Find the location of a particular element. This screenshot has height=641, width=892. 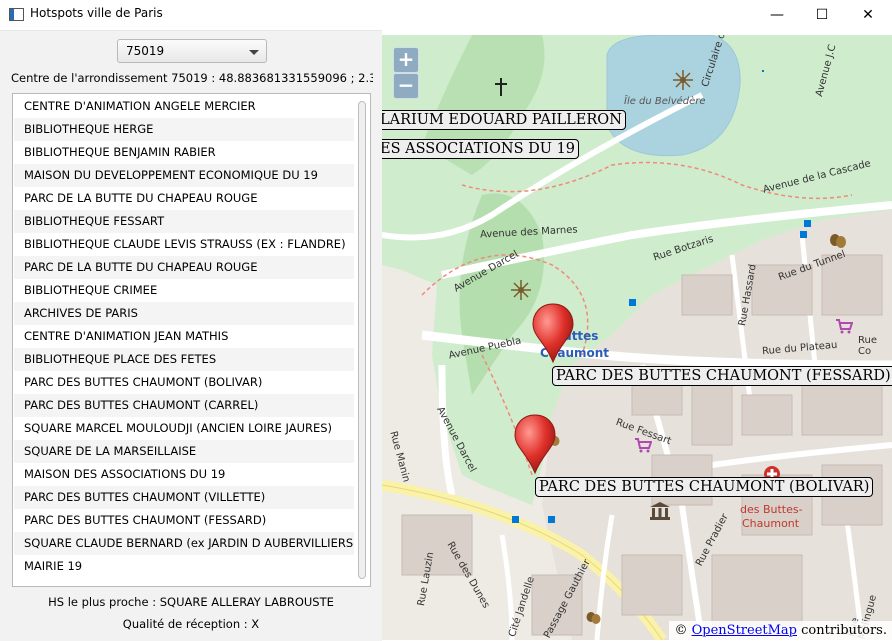

list-item: BIBLIOTHEQUE CRIMEE is located at coordinates (184, 290).